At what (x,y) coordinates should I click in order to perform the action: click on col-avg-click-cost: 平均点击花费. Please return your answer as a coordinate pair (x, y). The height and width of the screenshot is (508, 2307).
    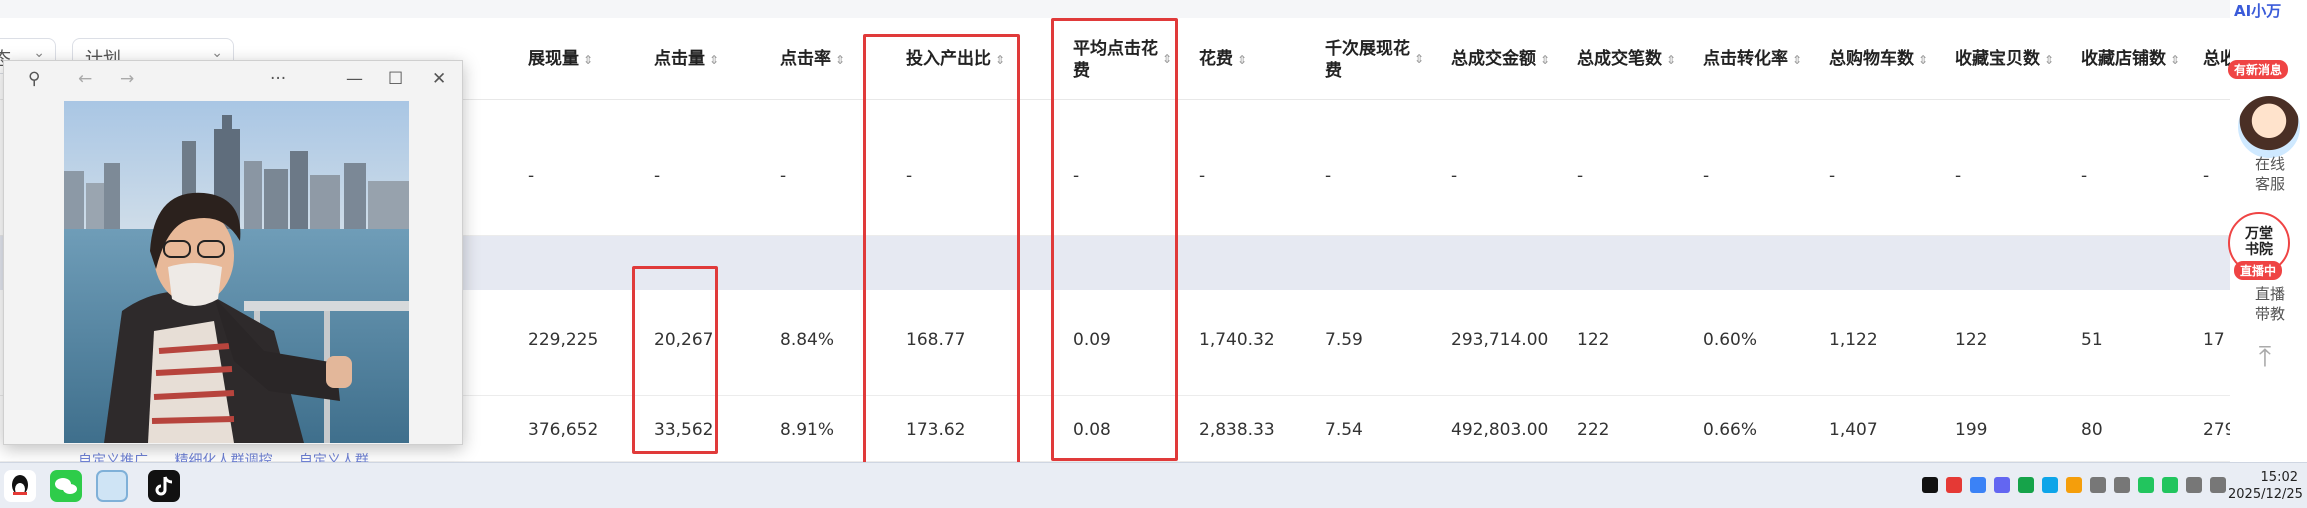
    Looking at the image, I should click on (1115, 60).